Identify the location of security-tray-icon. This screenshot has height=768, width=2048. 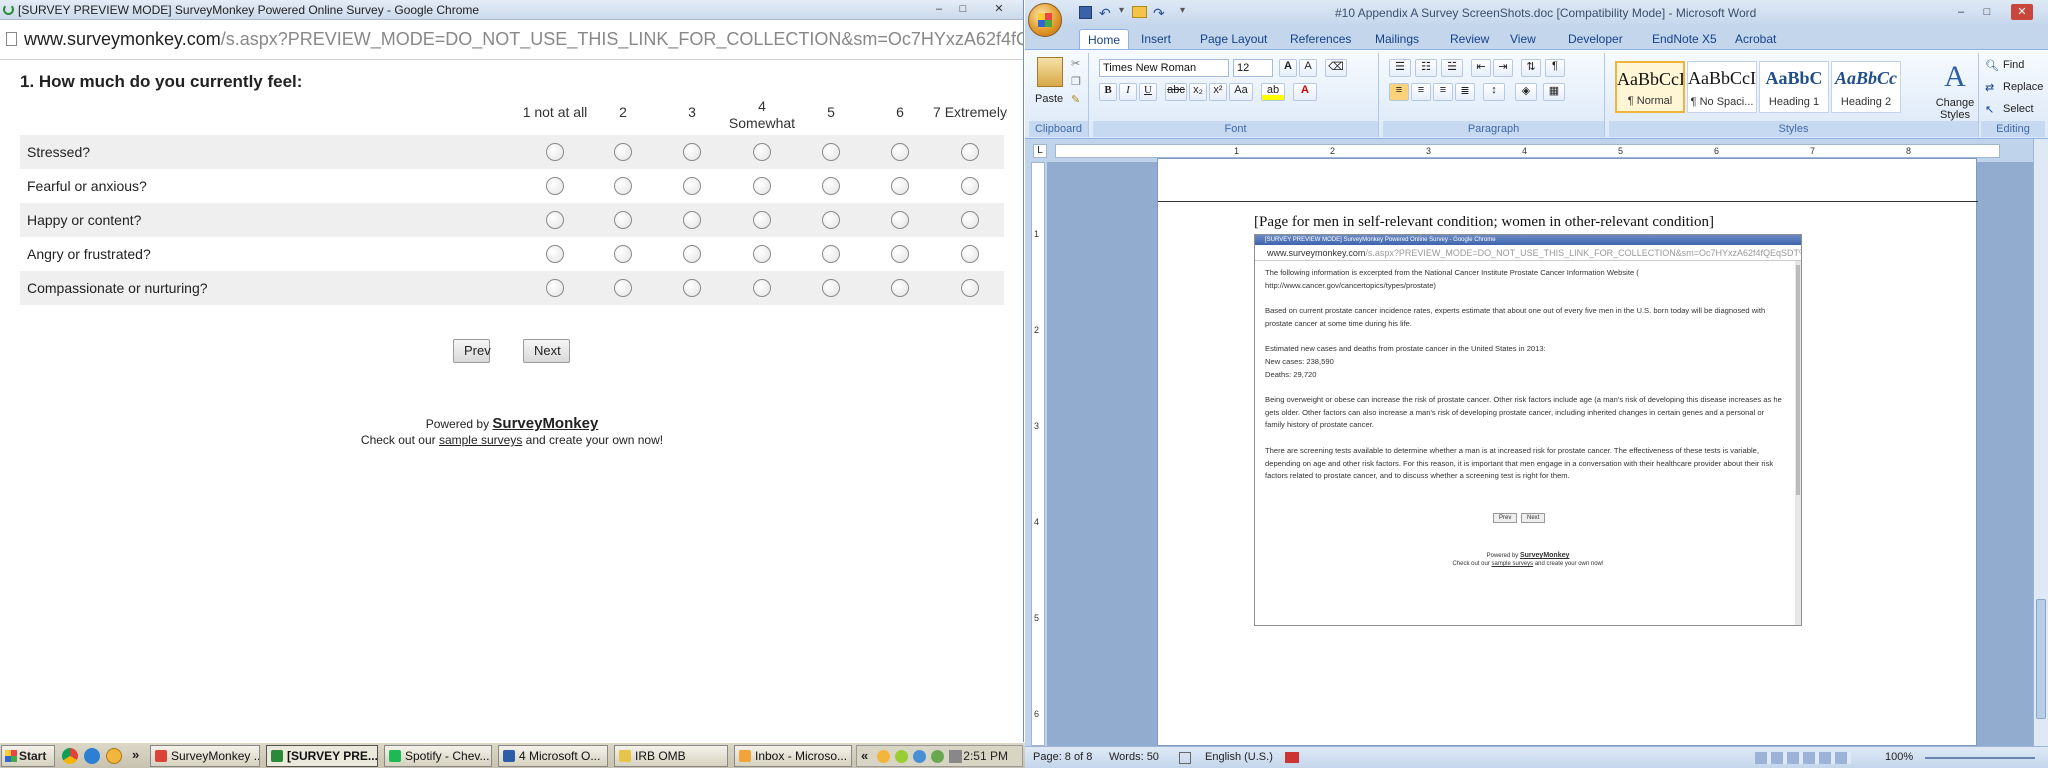
(937, 756).